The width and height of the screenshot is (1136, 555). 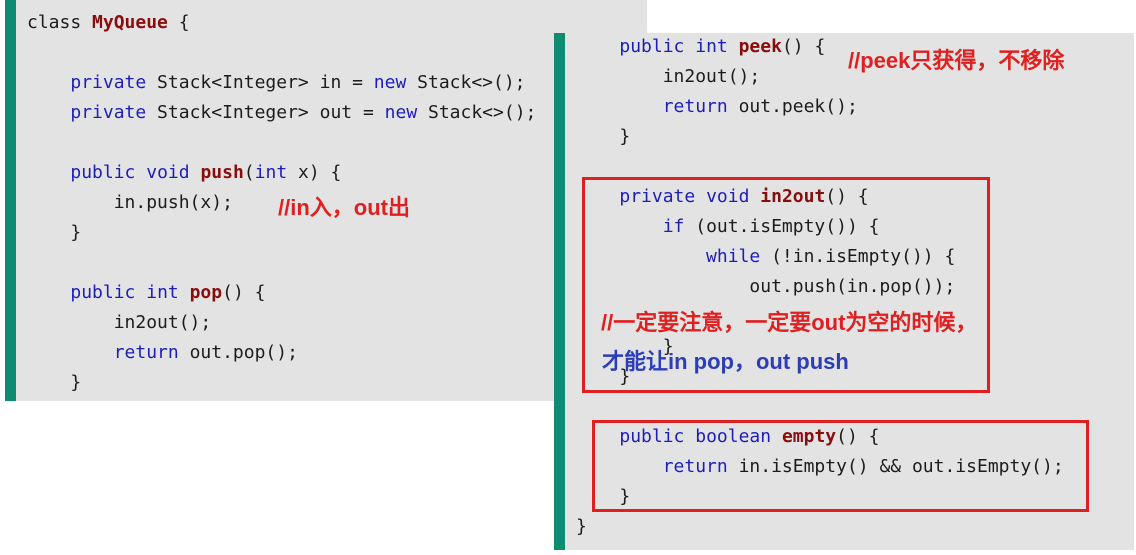 I want to click on code-line: in2out();, so click(x=281, y=323).